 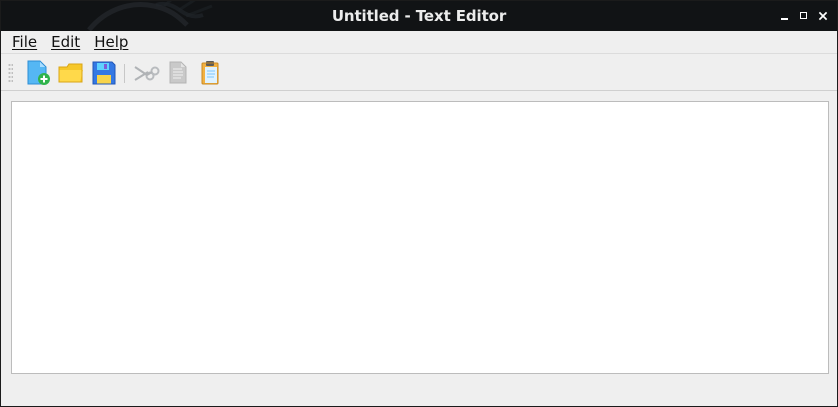 I want to click on cut-scissors-icon, so click(x=147, y=73).